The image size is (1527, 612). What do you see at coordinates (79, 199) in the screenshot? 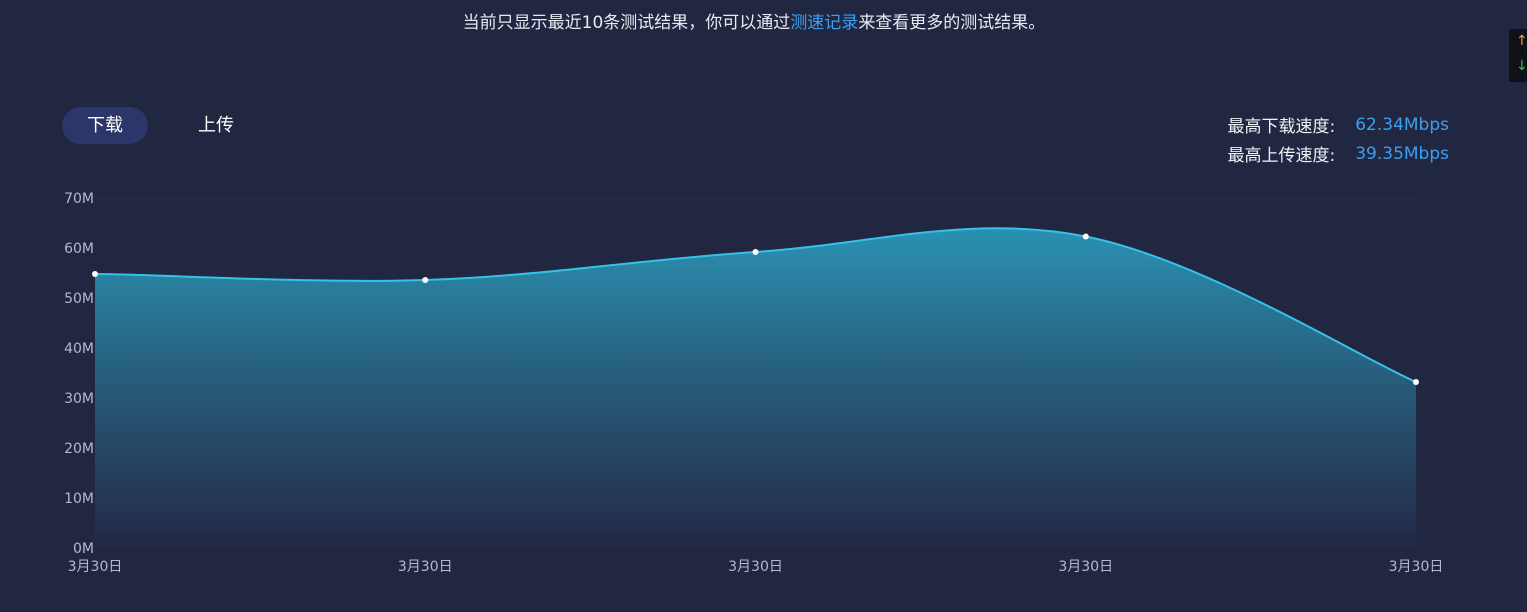
I see `y-tick-label: 70M` at bounding box center [79, 199].